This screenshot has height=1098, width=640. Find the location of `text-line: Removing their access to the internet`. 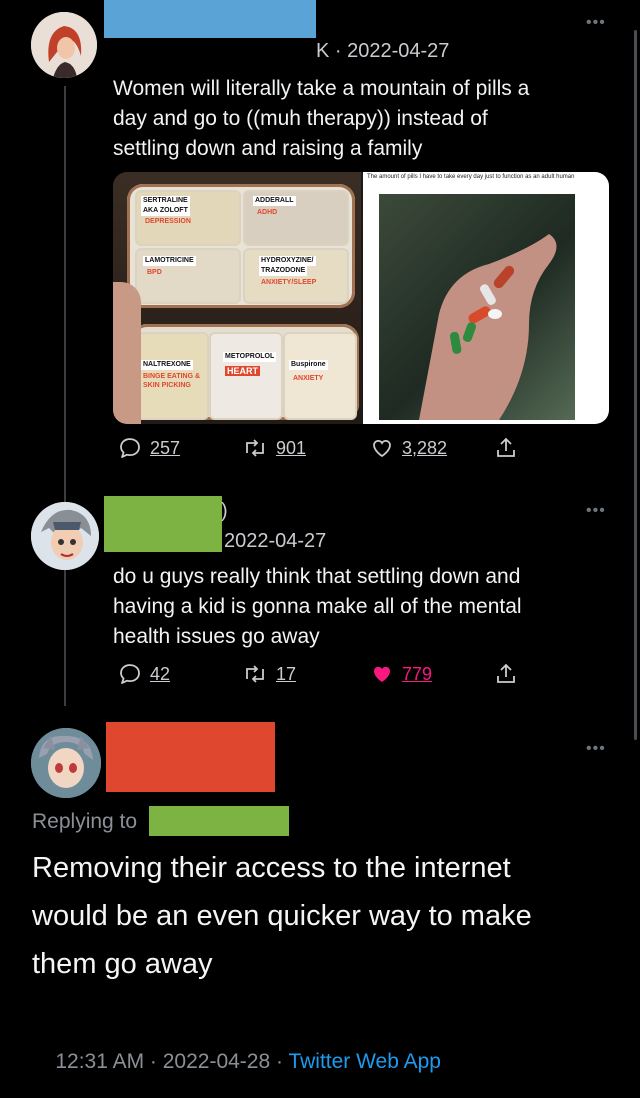

text-line: Removing their access to the internet is located at coordinates (271, 868).